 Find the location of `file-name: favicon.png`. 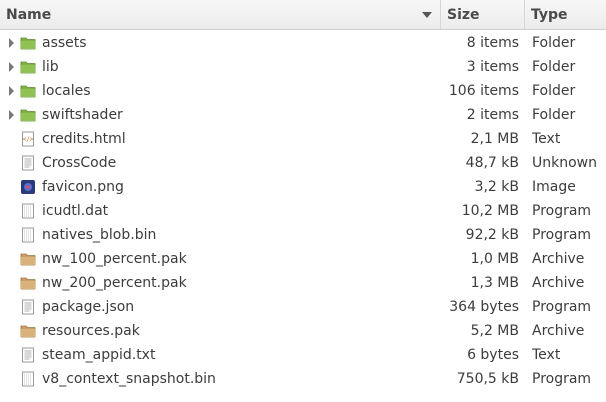

file-name: favicon.png is located at coordinates (83, 187).